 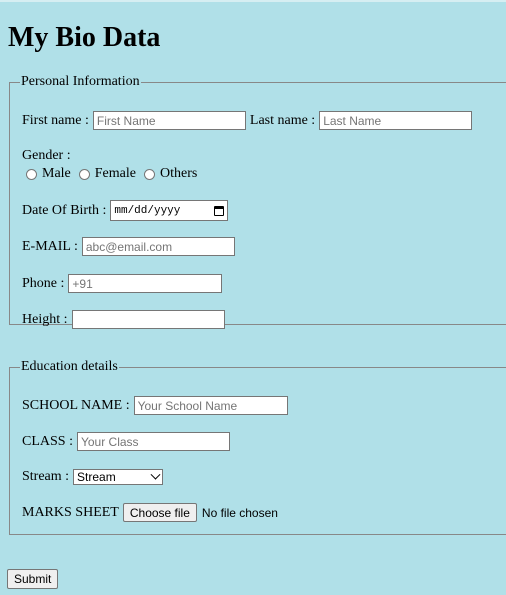 I want to click on height-label: Height :, so click(x=45, y=319).